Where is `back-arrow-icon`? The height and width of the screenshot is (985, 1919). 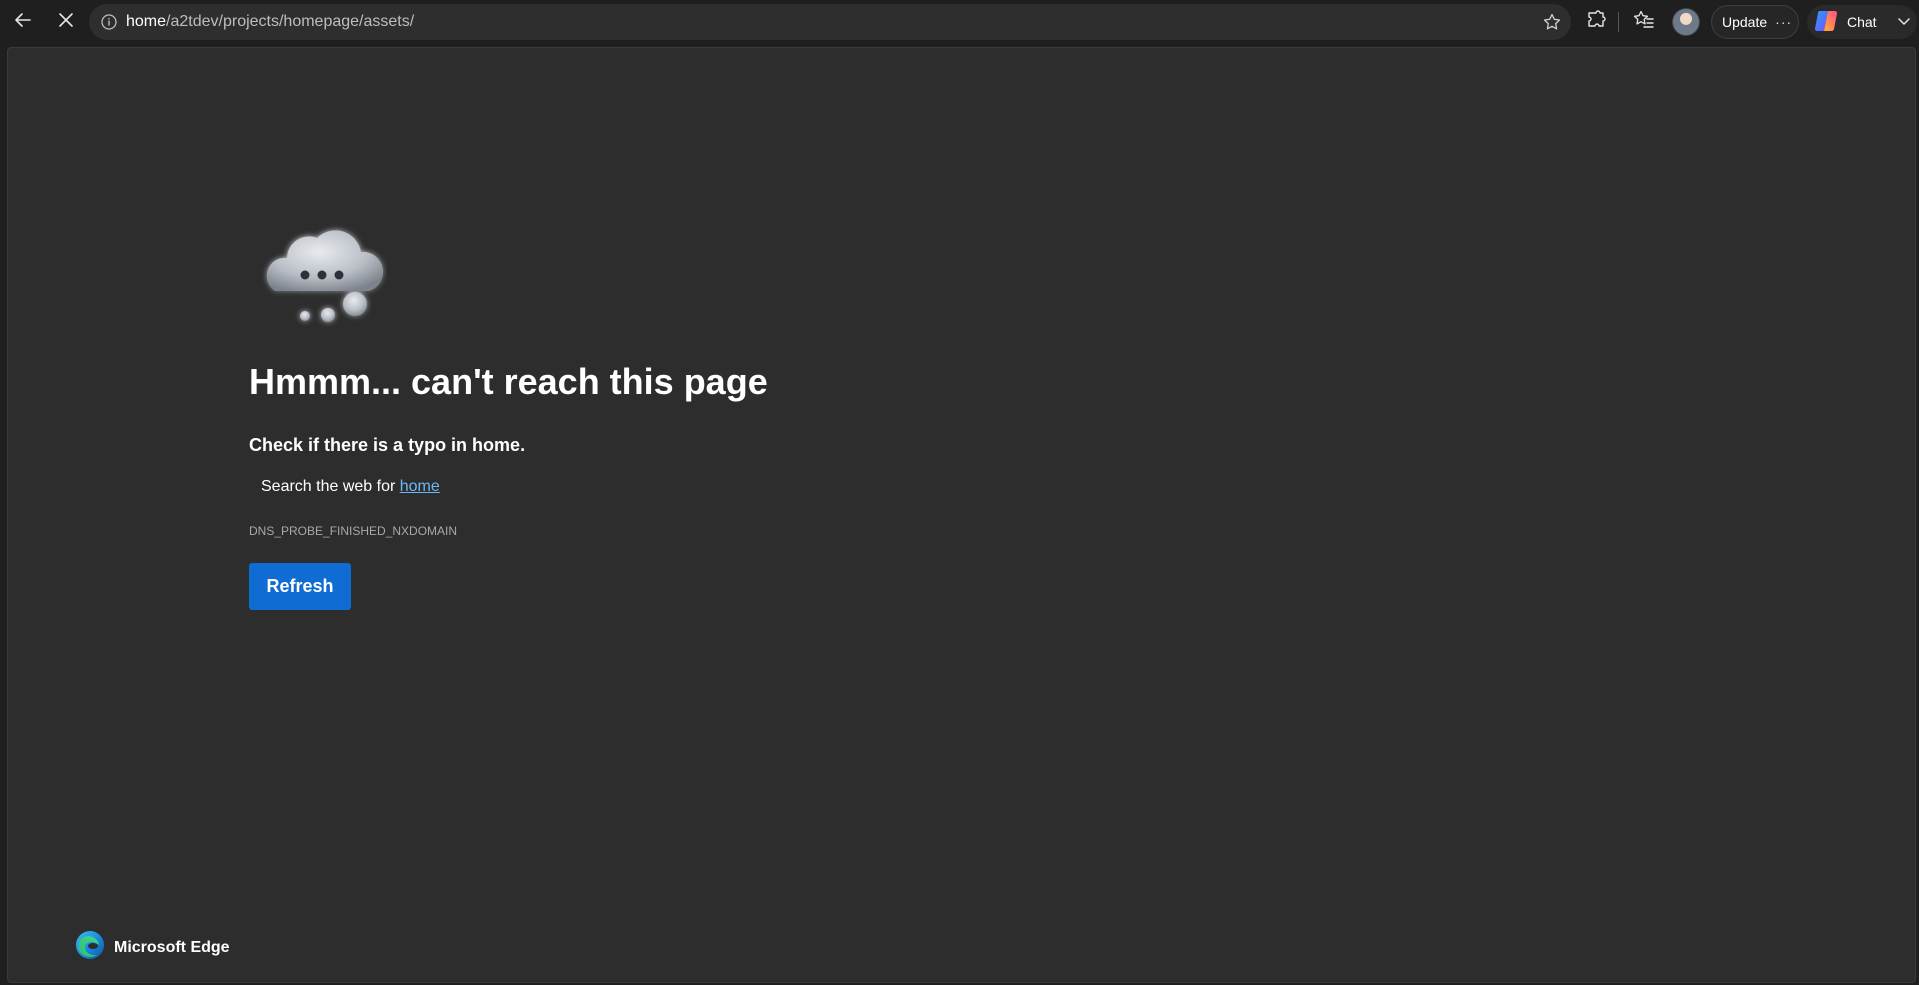 back-arrow-icon is located at coordinates (23, 22).